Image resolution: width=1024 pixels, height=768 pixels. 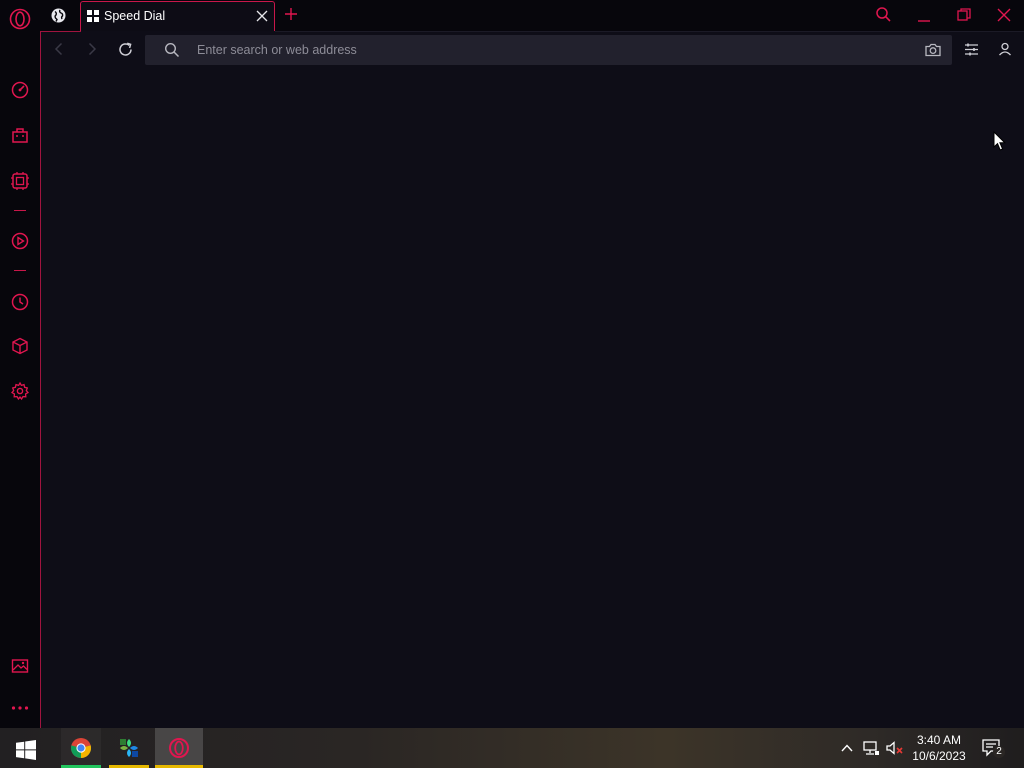 What do you see at coordinates (1005, 49) in the screenshot?
I see `profile-icon` at bounding box center [1005, 49].